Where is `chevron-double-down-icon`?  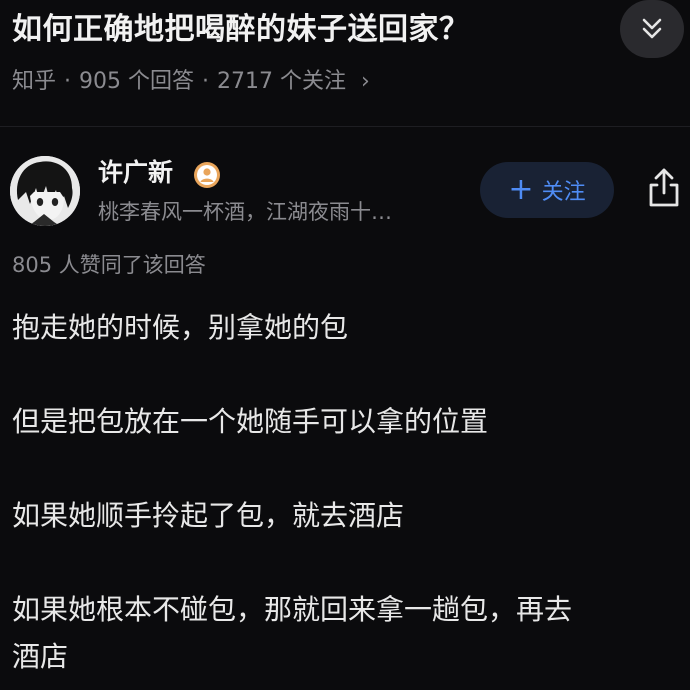 chevron-double-down-icon is located at coordinates (652, 28).